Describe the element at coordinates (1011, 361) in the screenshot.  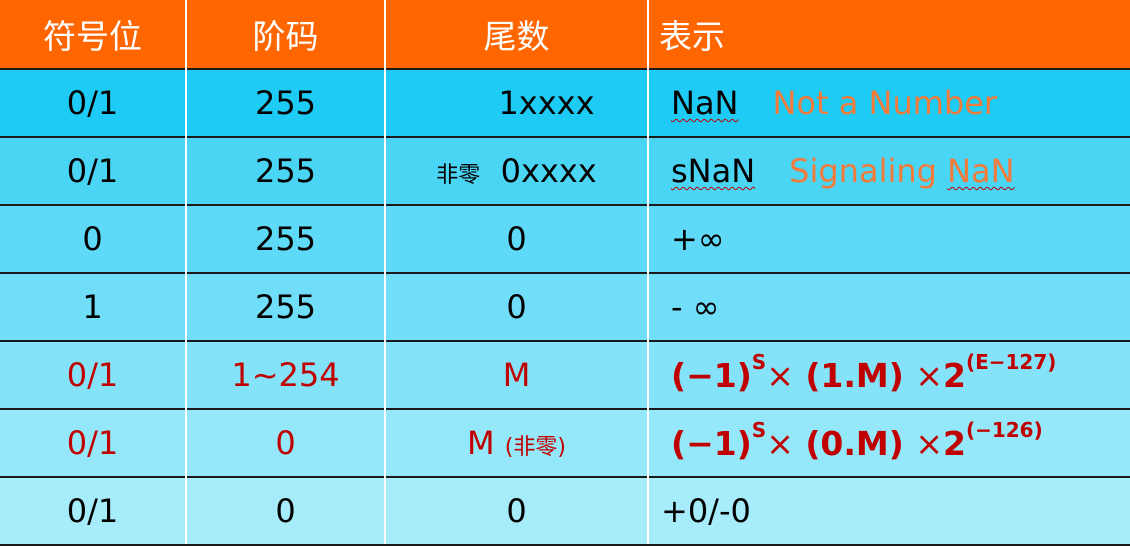
I see `formula-sup-exponent: (E−127)` at that location.